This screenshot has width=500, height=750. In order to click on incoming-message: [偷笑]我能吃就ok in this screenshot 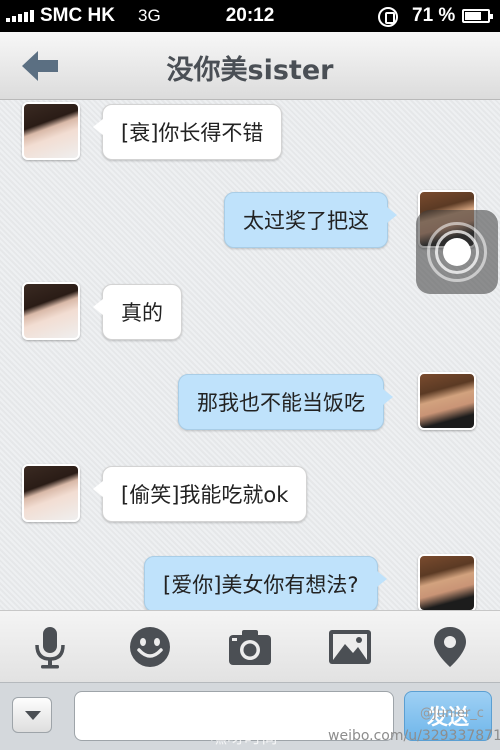, I will do `click(200, 494)`.